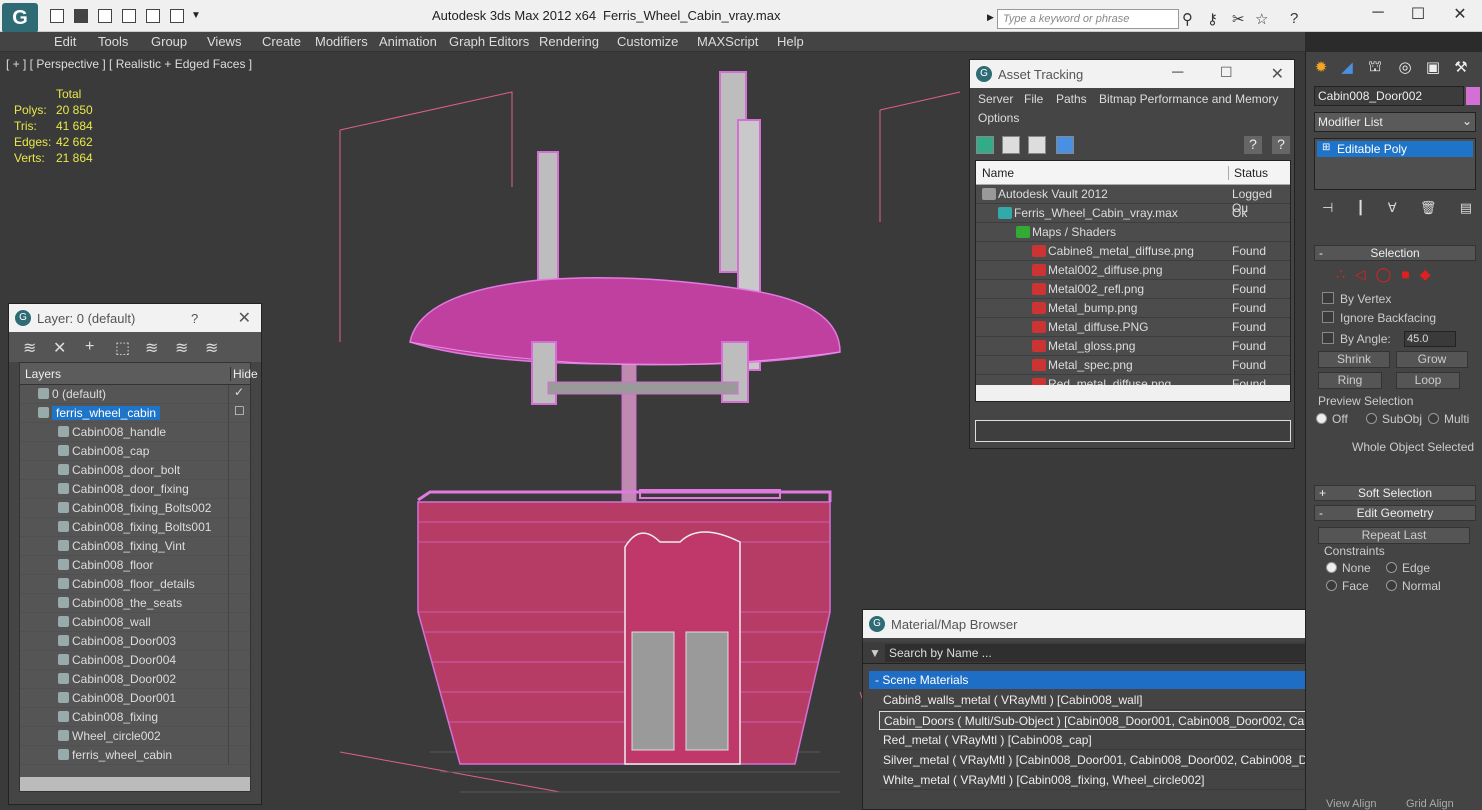  Describe the element at coordinates (135, 584) in the screenshot. I see `layer-row: Cabin008_floor_details` at that location.